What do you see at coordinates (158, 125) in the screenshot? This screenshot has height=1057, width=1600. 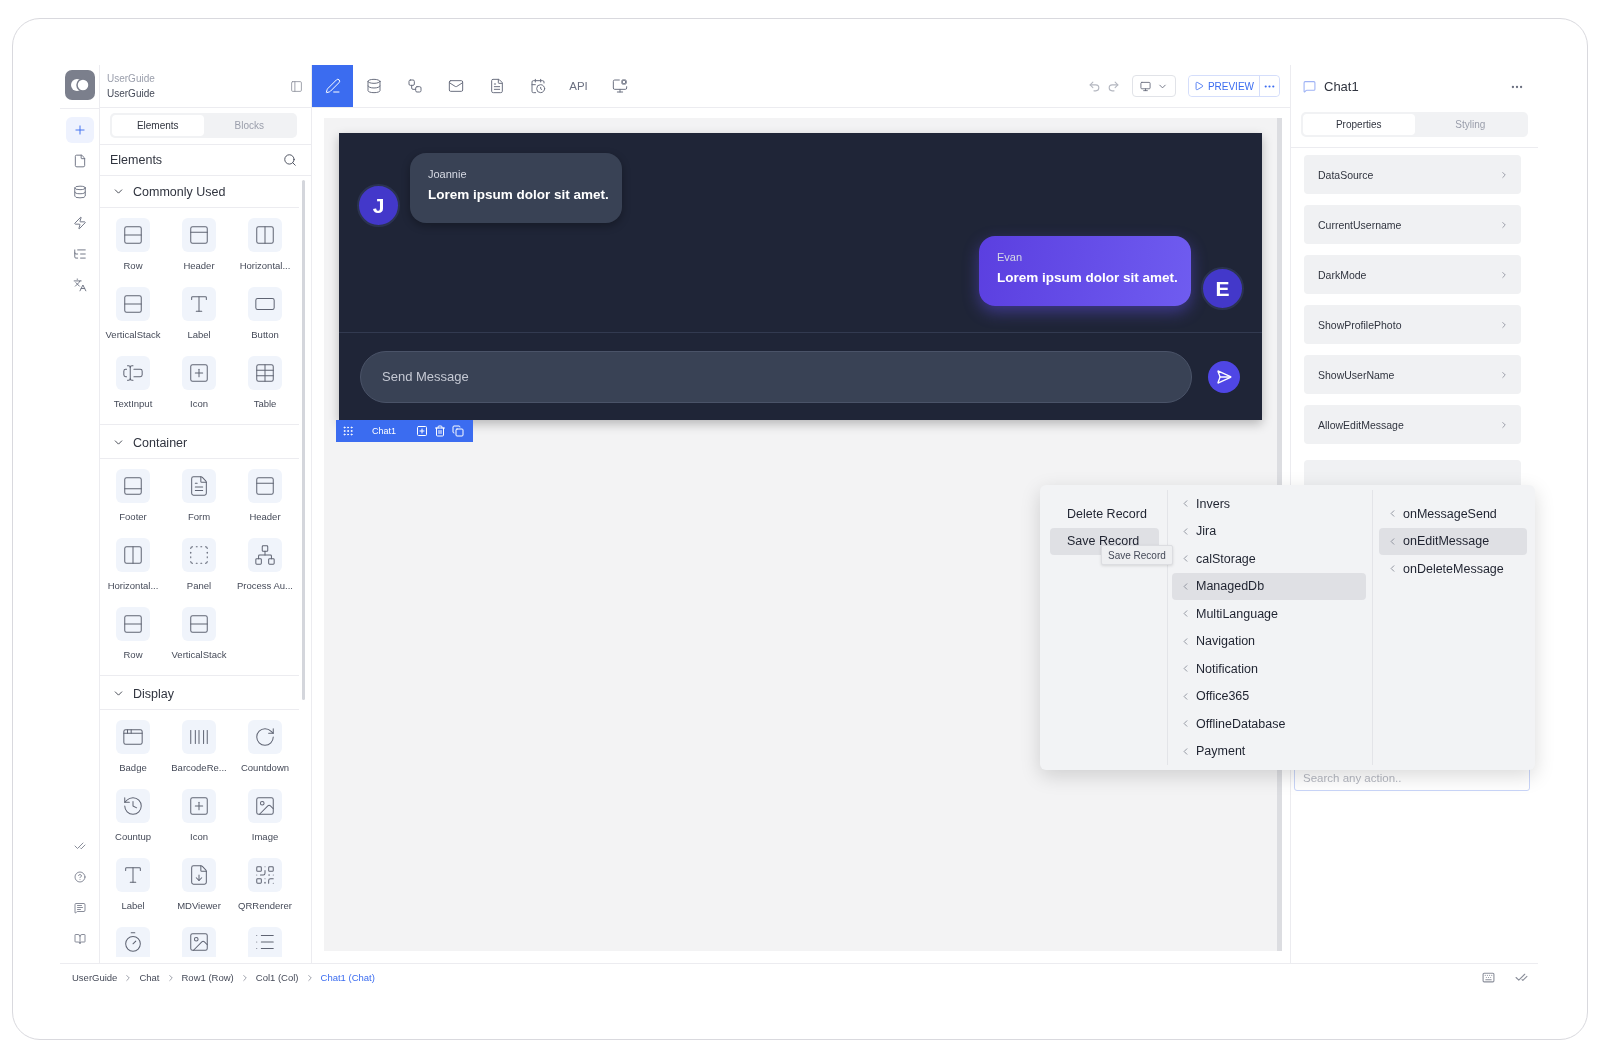 I see `panel-tab: Elements` at bounding box center [158, 125].